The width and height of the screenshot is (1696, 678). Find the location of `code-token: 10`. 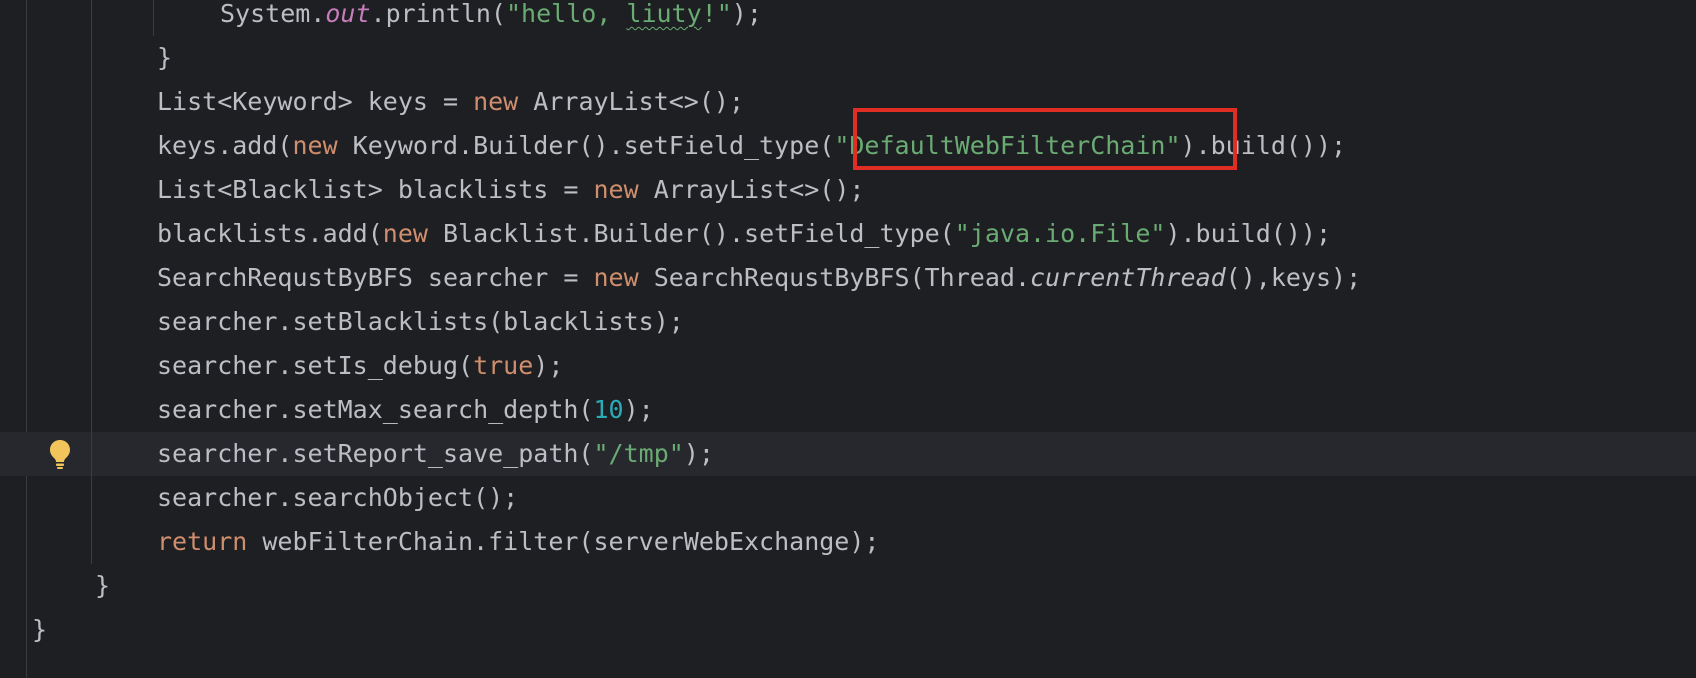

code-token: 10 is located at coordinates (608, 409).